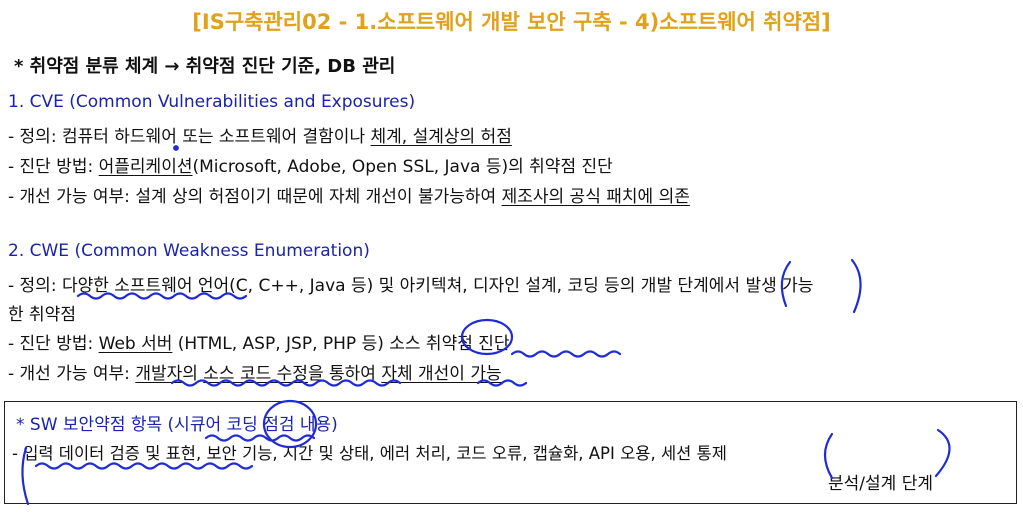 The height and width of the screenshot is (521, 1023). What do you see at coordinates (595, 197) in the screenshot?
I see `cve-improve-highlight: 제조사의 공식 패치에 의존` at bounding box center [595, 197].